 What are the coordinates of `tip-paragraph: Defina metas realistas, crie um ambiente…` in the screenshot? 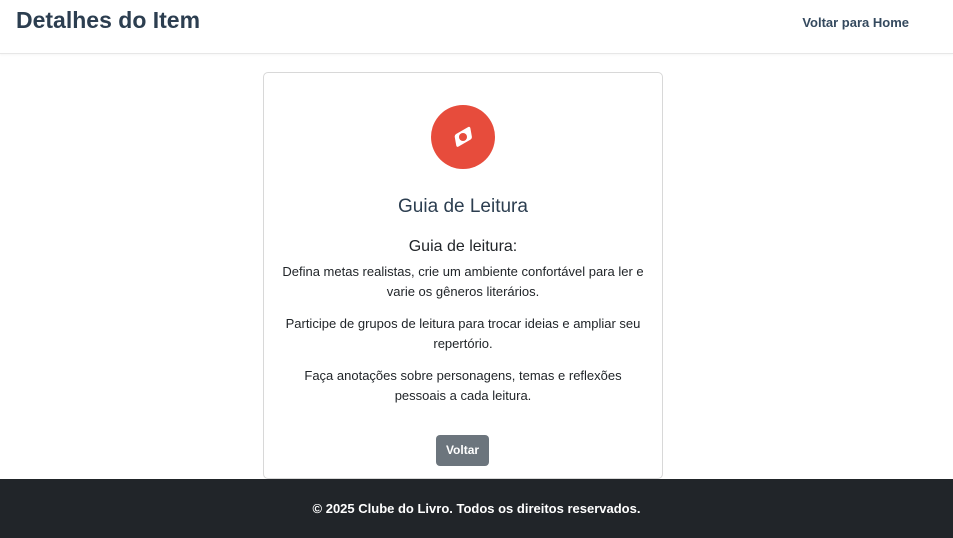 It's located at (463, 281).